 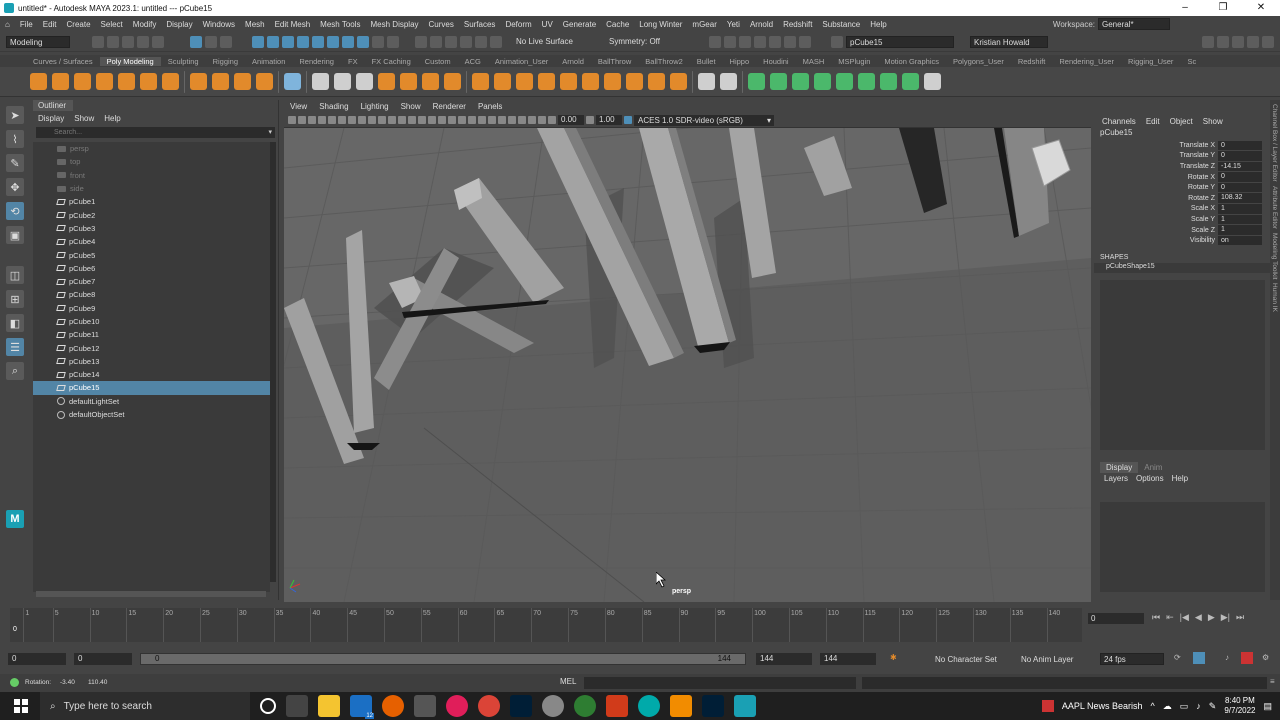 What do you see at coordinates (784, 659) in the screenshot?
I see `anim-end-field: 144` at bounding box center [784, 659].